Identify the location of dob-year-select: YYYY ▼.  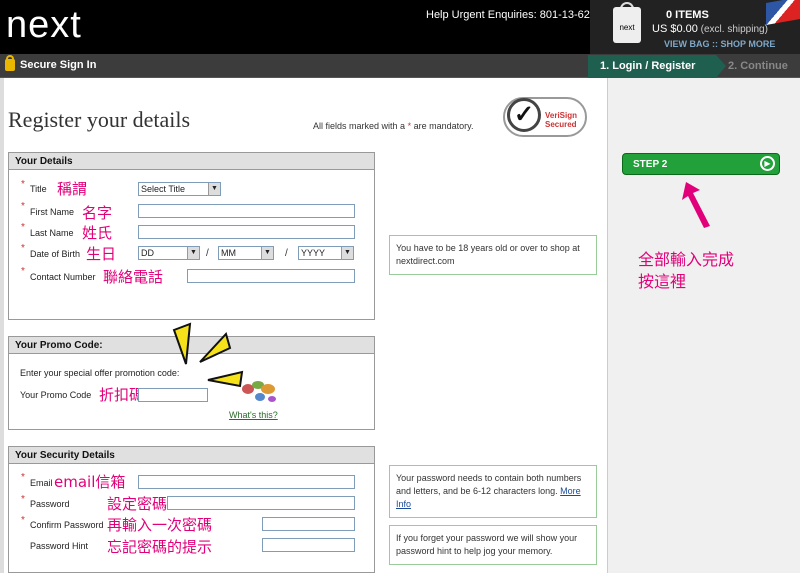
(326, 253).